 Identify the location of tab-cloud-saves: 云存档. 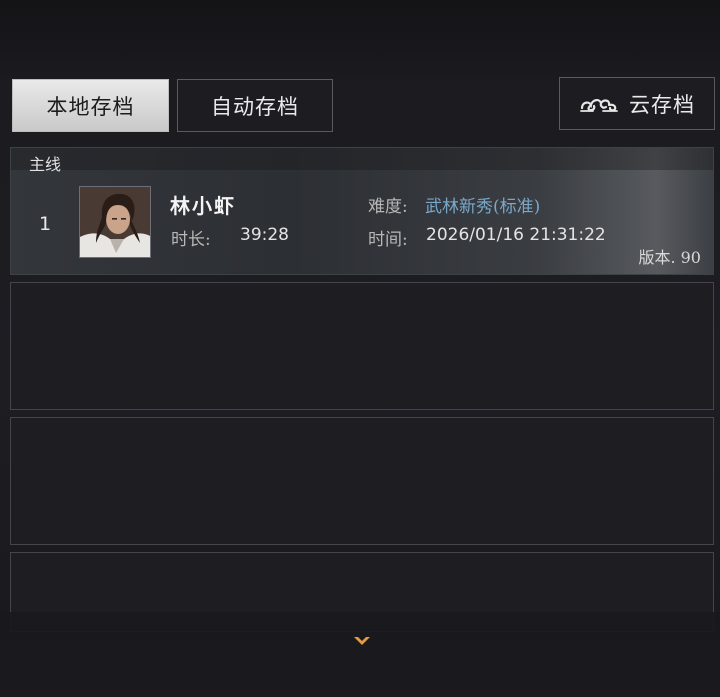
(637, 103).